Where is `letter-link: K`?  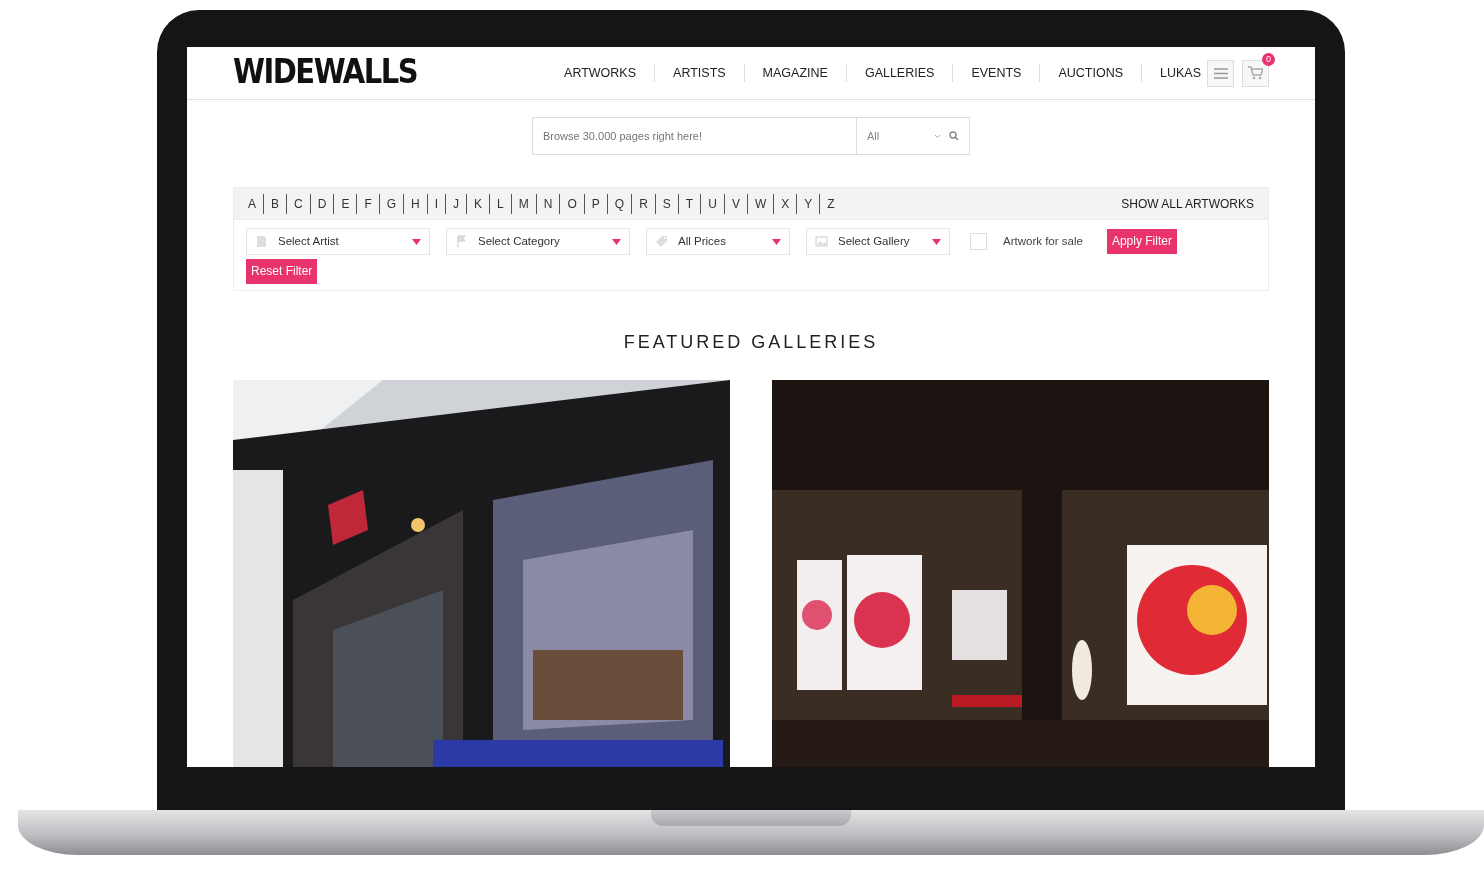 letter-link: K is located at coordinates (479, 203).